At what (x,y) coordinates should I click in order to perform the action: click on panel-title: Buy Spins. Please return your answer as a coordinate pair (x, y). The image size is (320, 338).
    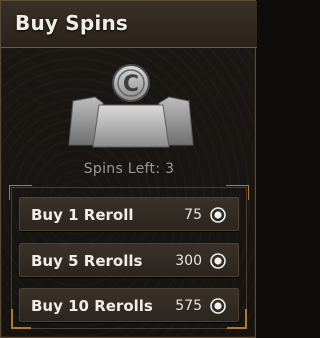
    Looking at the image, I should click on (72, 23).